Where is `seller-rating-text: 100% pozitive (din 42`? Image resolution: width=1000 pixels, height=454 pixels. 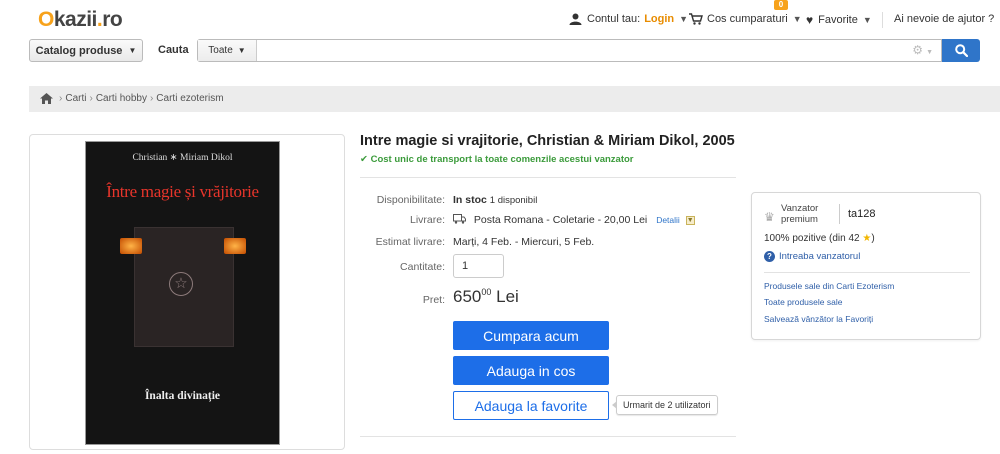
seller-rating-text: 100% pozitive (din 42 is located at coordinates (812, 238).